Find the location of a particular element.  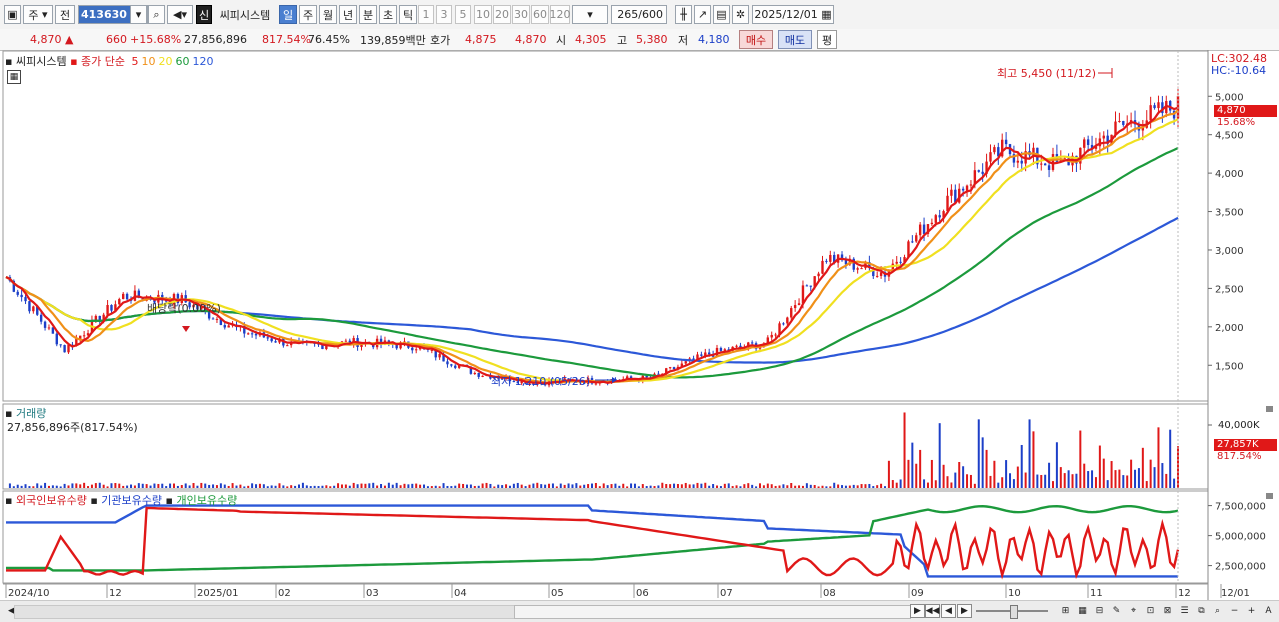

interval-tab-5: 5 is located at coordinates (463, 14).